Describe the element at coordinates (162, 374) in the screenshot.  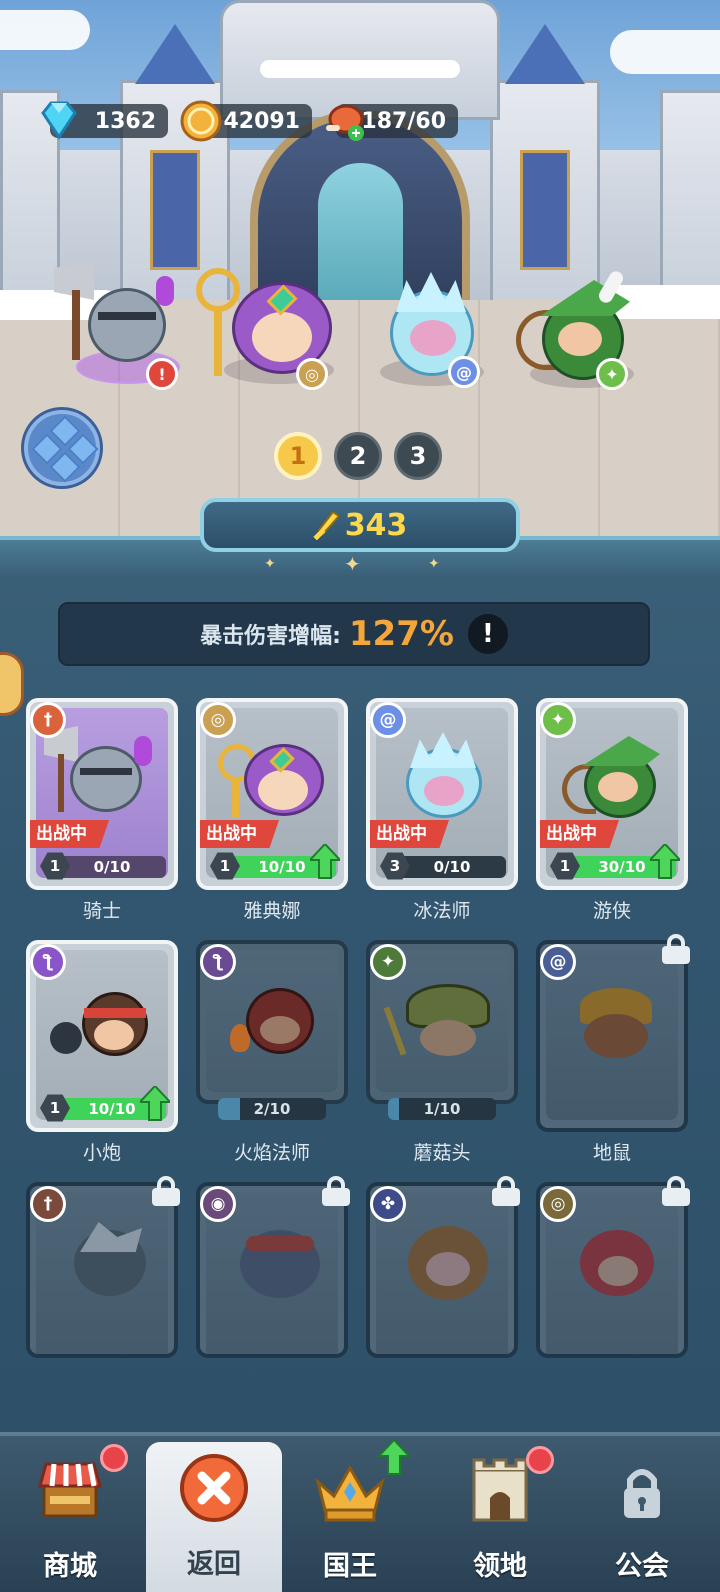
I see `warrior-class-icon: !` at that location.